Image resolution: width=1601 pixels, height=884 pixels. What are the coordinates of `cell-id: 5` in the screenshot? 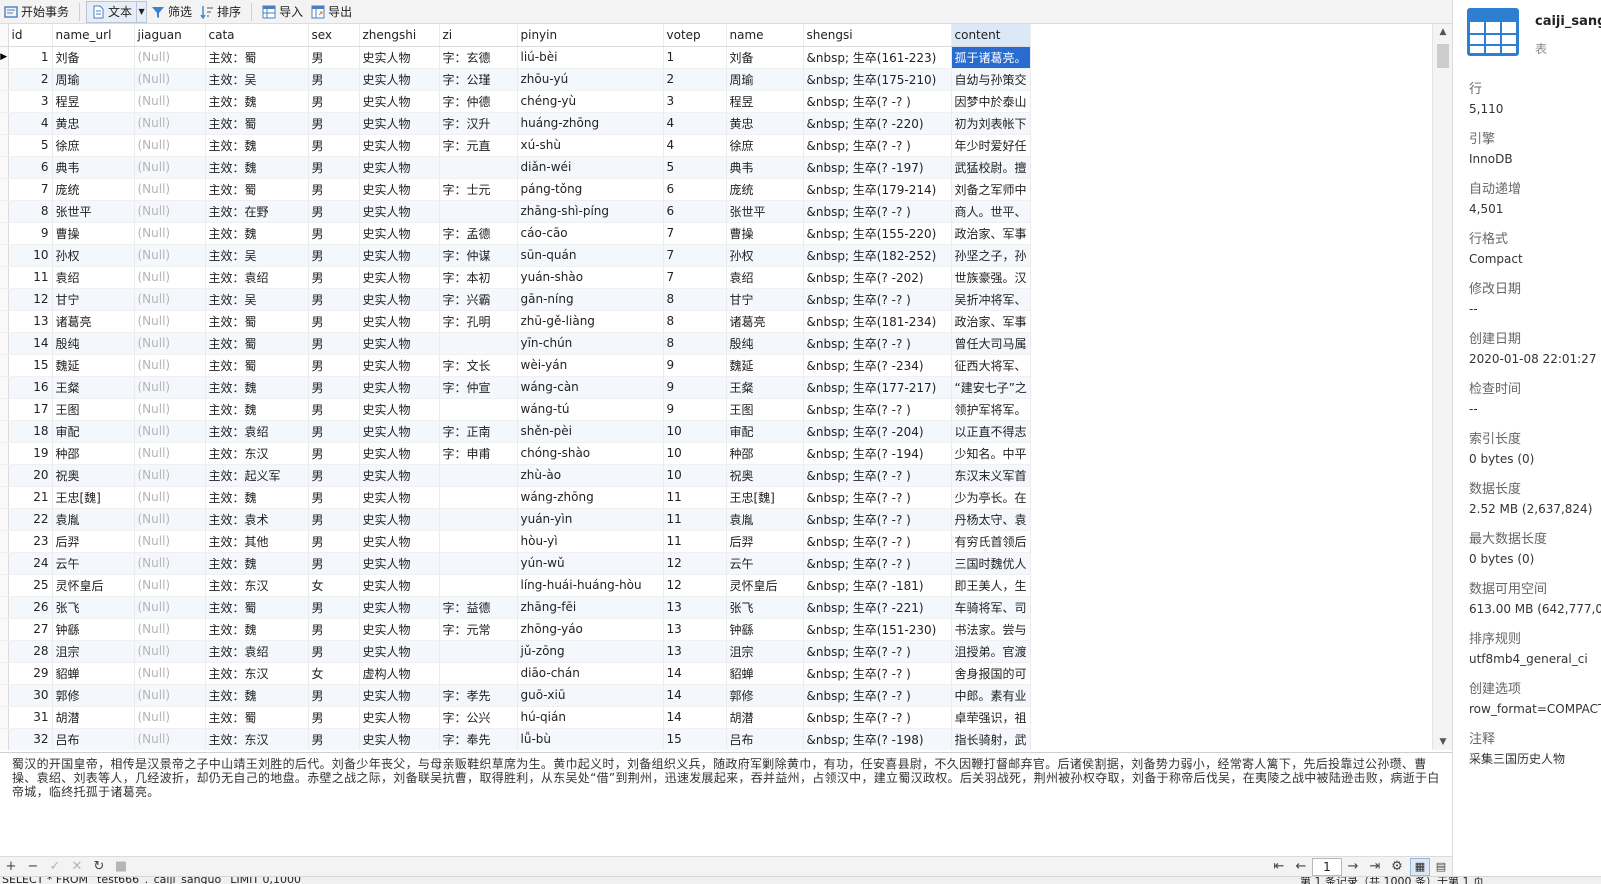 It's located at (30, 145).